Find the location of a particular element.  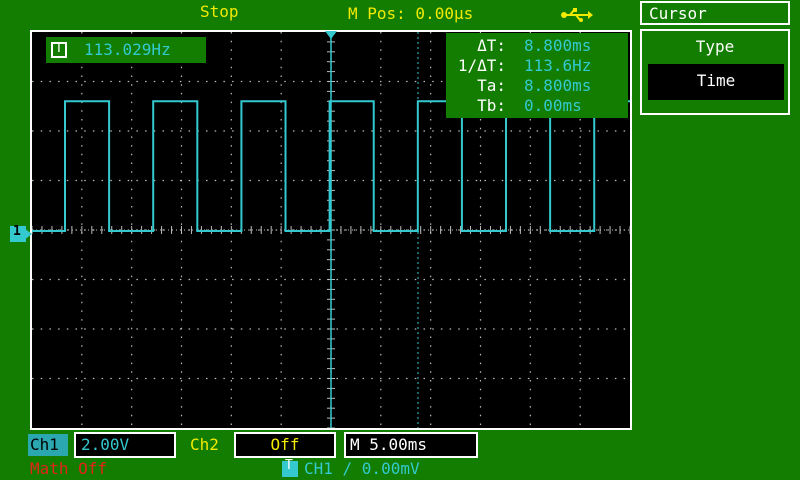

menu-title-label: Cursor is located at coordinates (678, 13).